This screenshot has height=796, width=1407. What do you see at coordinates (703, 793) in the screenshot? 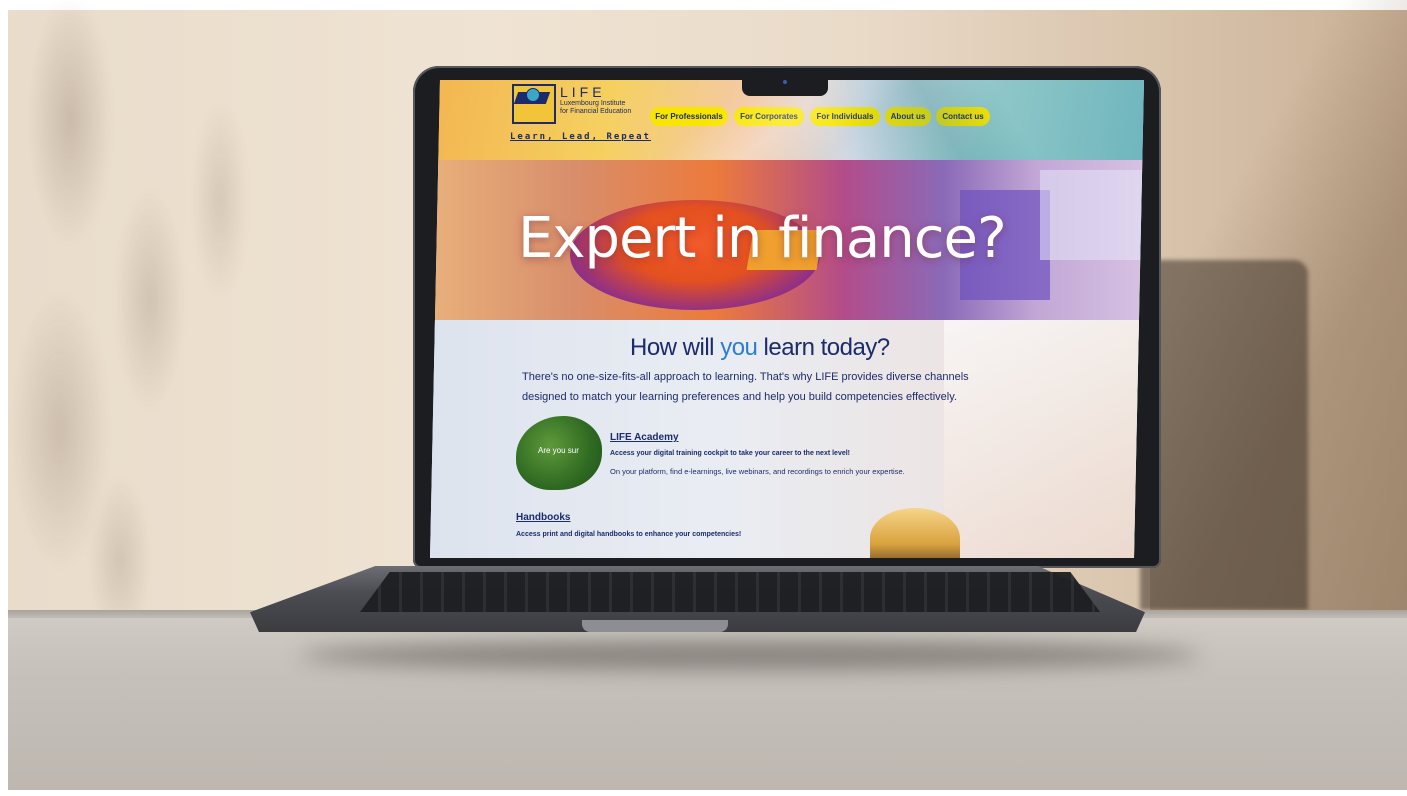
I see `bottom-border` at bounding box center [703, 793].